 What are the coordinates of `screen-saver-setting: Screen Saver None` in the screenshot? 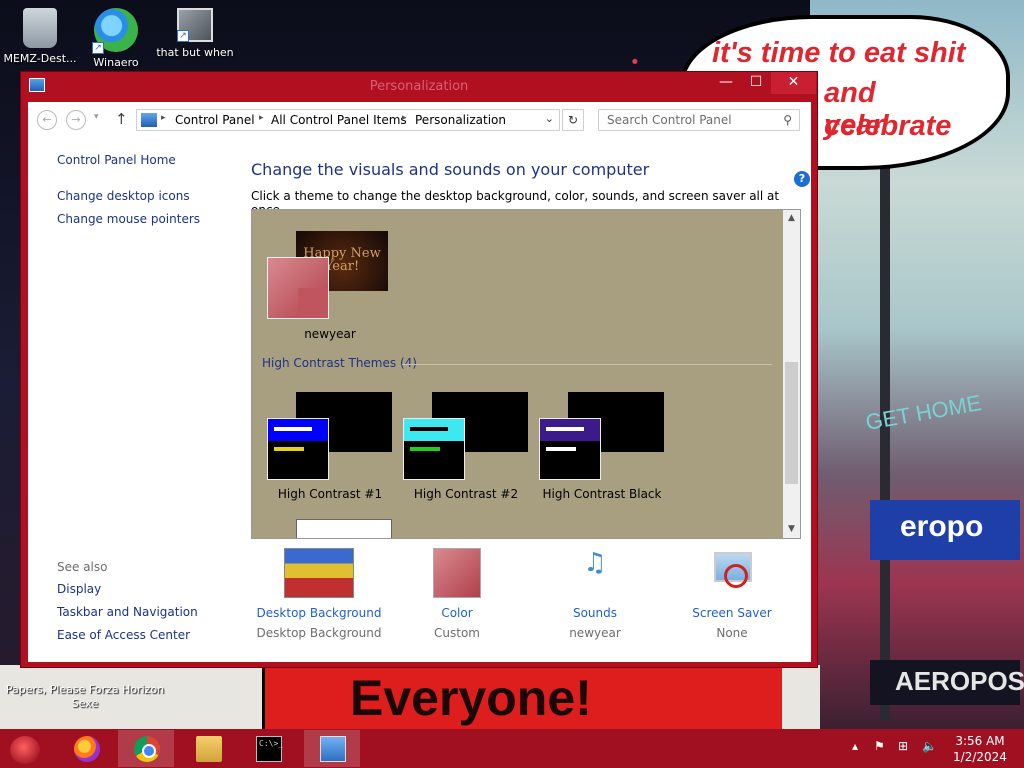 It's located at (732, 594).